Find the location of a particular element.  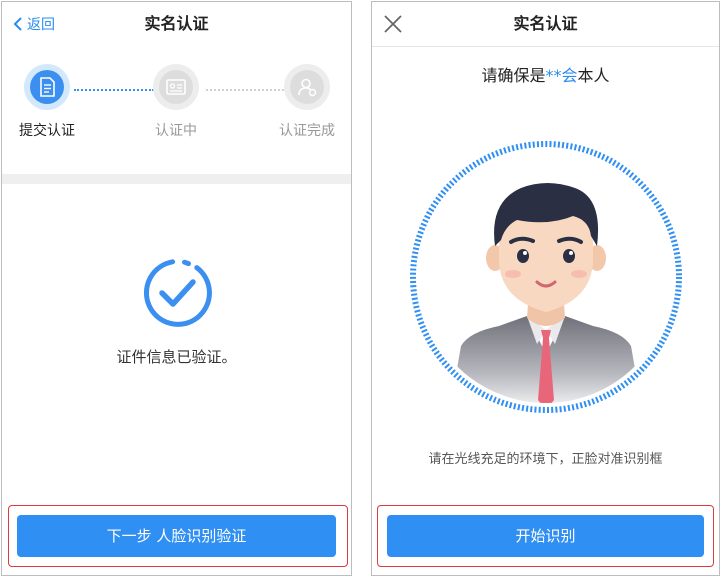

progress-steps: 提交认证 认证中 认证完成 is located at coordinates (176, 110).